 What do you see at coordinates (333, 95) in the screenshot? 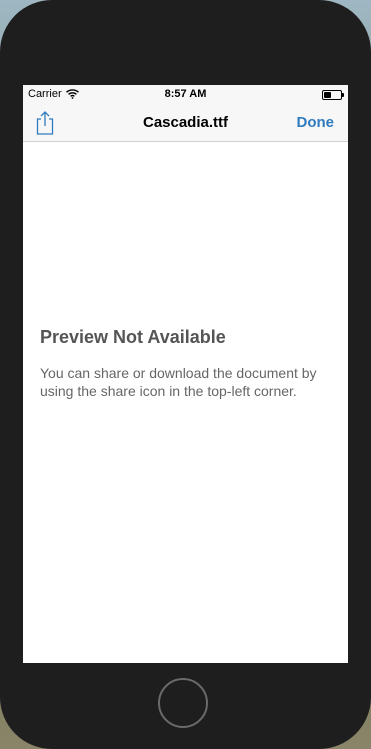
I see `battery-icon` at bounding box center [333, 95].